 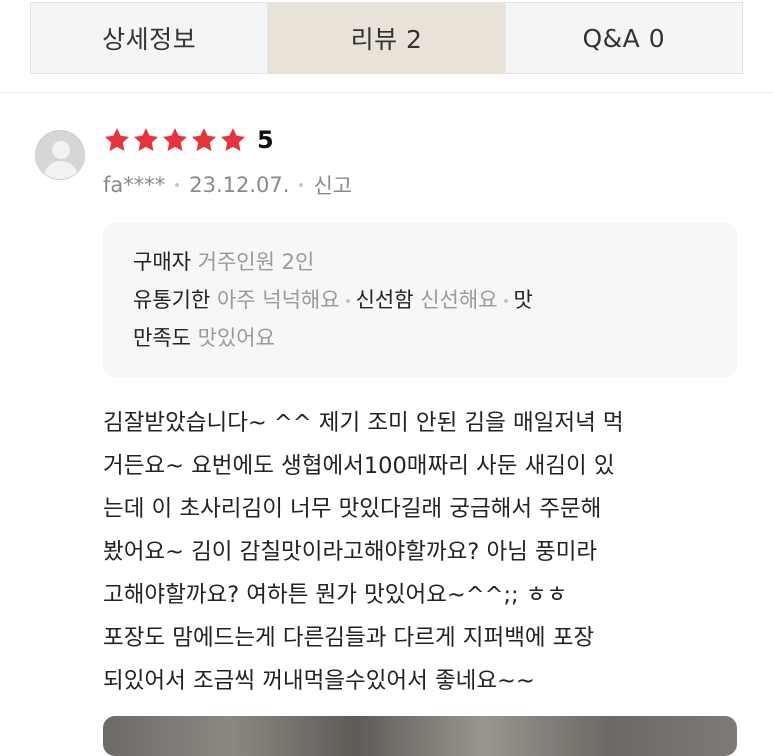 I want to click on review-text-line: 봤어요~ 김이 감칠맛이라고해야할까요? 아님 풍미라, so click(x=350, y=552).